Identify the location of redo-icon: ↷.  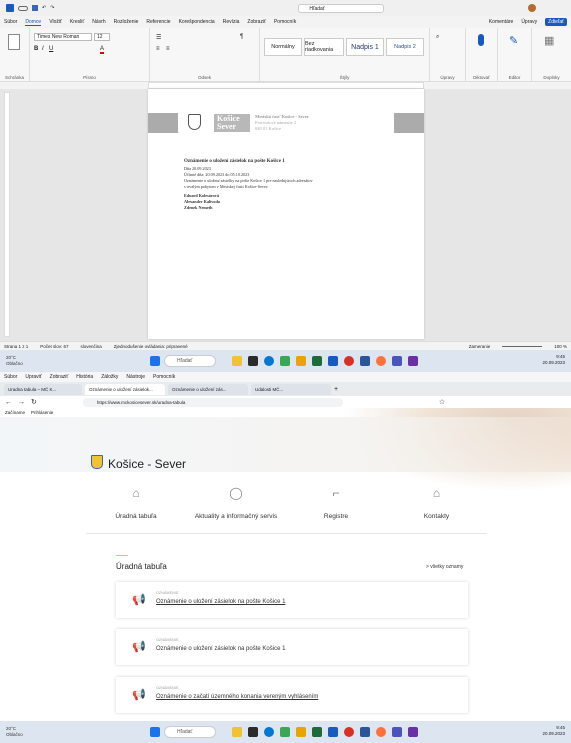
(52, 8).